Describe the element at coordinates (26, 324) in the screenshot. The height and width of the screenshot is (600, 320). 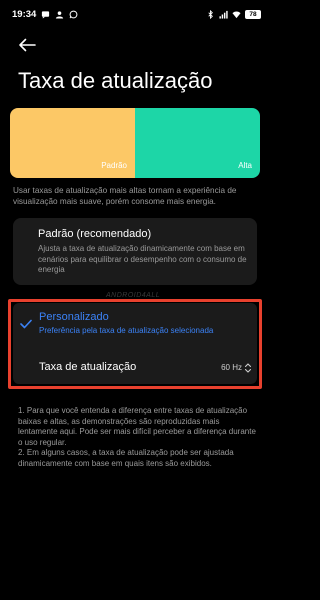
I see `checkmark-icon` at that location.